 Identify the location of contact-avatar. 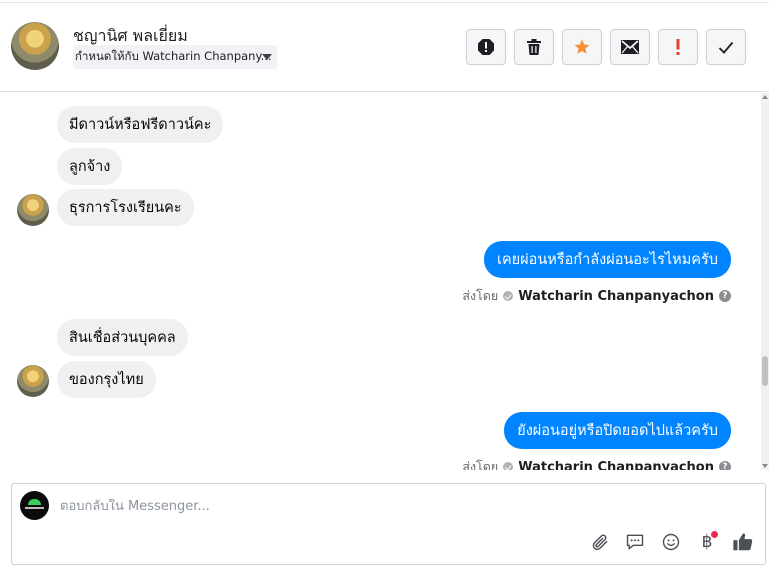
(35, 46).